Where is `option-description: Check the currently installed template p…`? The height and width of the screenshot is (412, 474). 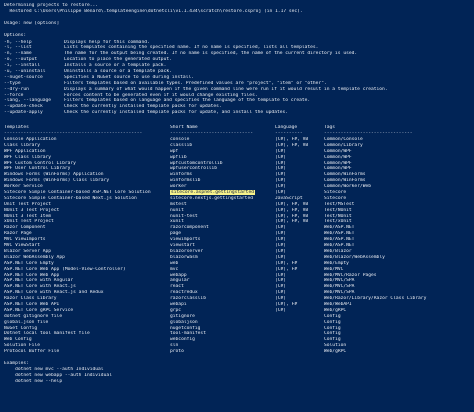
option-description: Check the currently installed template p… is located at coordinates (176, 113).